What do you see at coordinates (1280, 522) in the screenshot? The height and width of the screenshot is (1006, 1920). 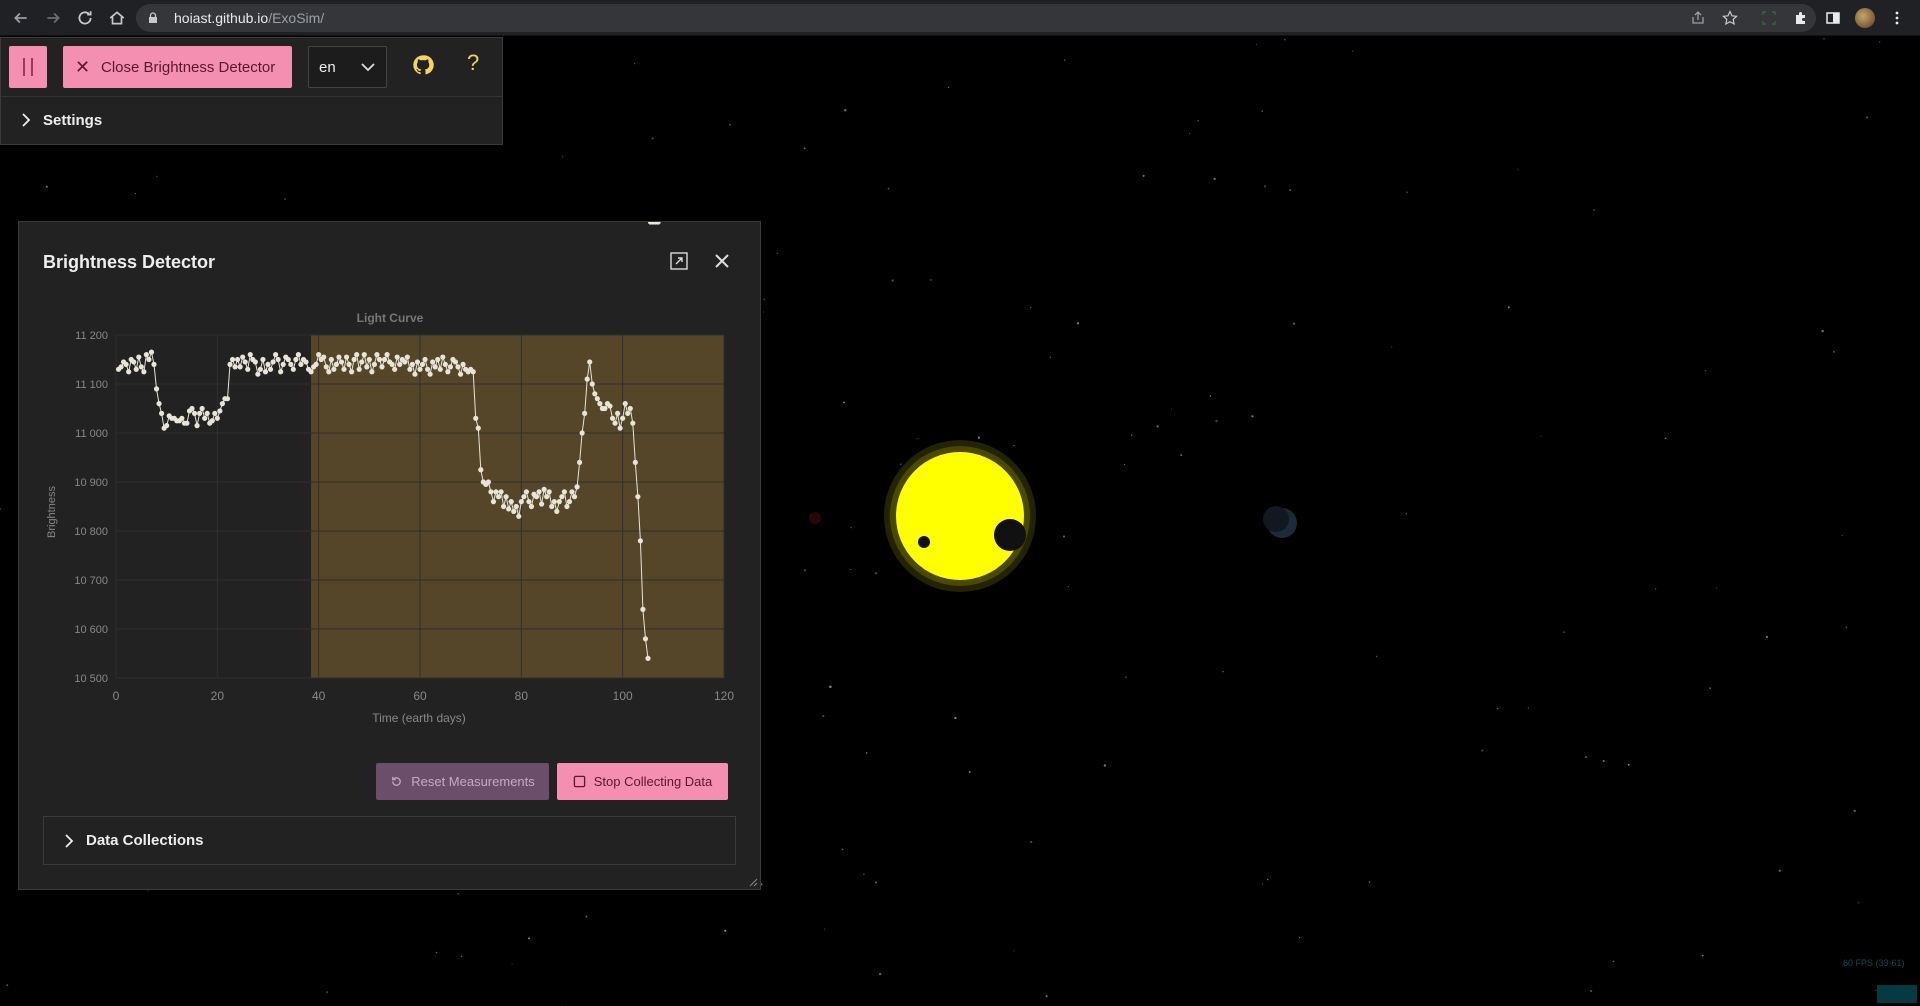 I see `planet-blue` at bounding box center [1280, 522].